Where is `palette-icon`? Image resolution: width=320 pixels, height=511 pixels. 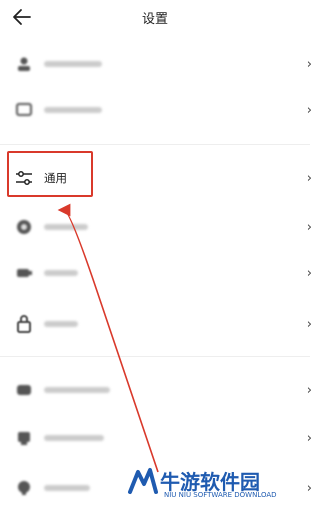 palette-icon is located at coordinates (24, 227).